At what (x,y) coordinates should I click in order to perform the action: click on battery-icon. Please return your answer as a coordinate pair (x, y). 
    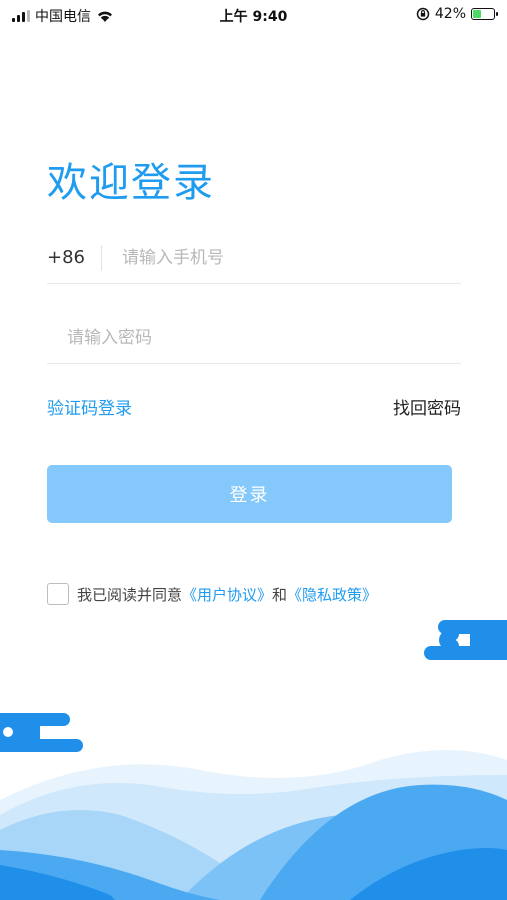
    Looking at the image, I should click on (484, 14).